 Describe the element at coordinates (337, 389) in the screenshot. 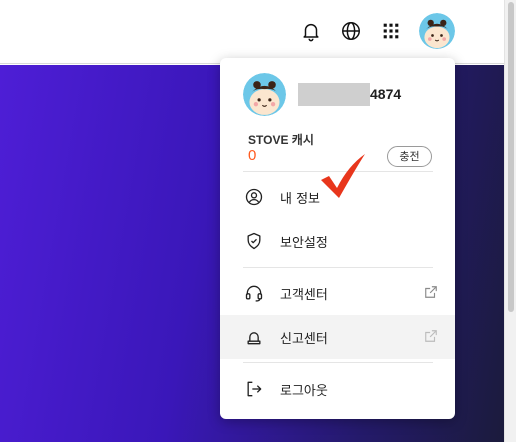

I see `menu-item-logout: 로그아웃` at that location.